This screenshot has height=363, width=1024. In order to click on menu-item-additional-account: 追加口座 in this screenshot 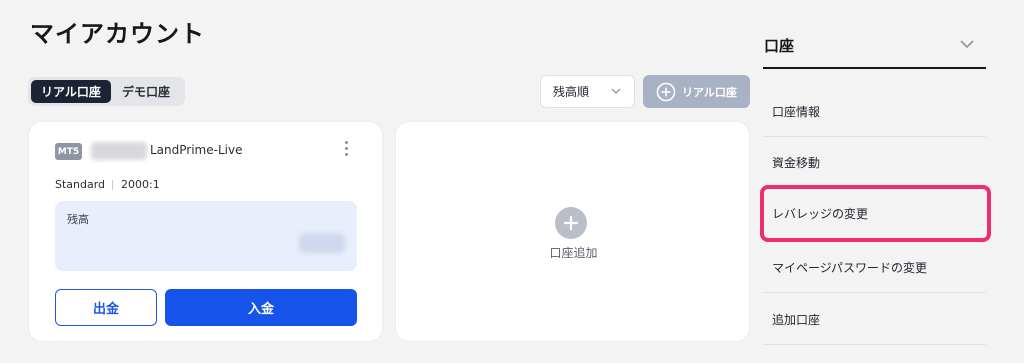, I will do `click(874, 320)`.